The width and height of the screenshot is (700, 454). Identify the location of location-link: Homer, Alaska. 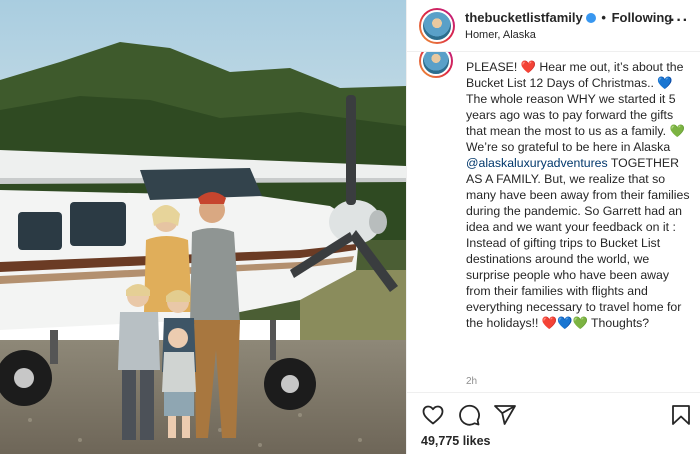
(500, 35).